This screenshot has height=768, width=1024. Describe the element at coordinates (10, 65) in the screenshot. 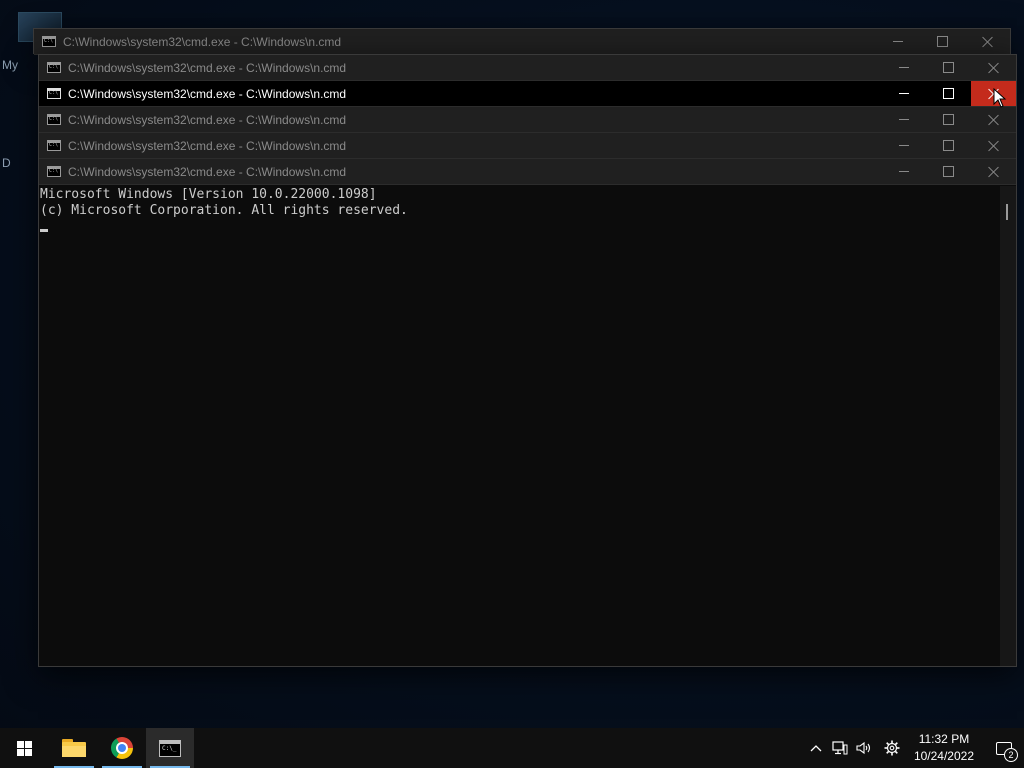

I see `desktop-icon-label: My` at that location.